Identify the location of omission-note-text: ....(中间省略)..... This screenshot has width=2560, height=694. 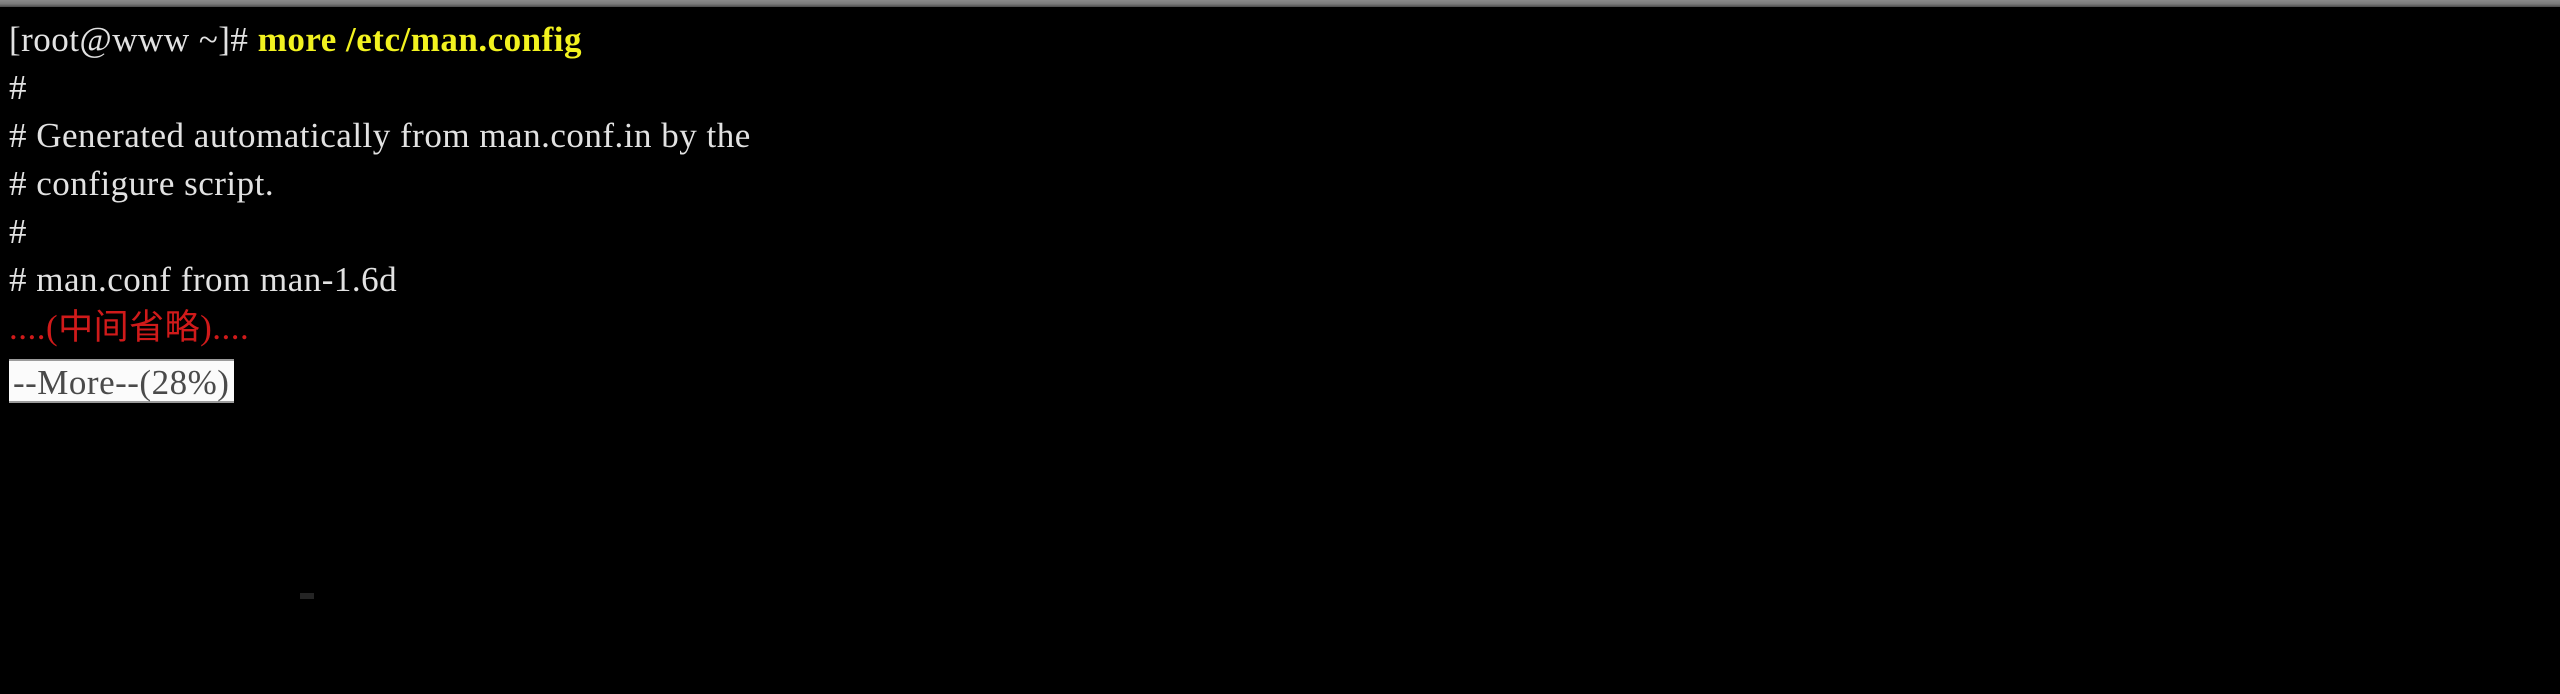
(129, 327).